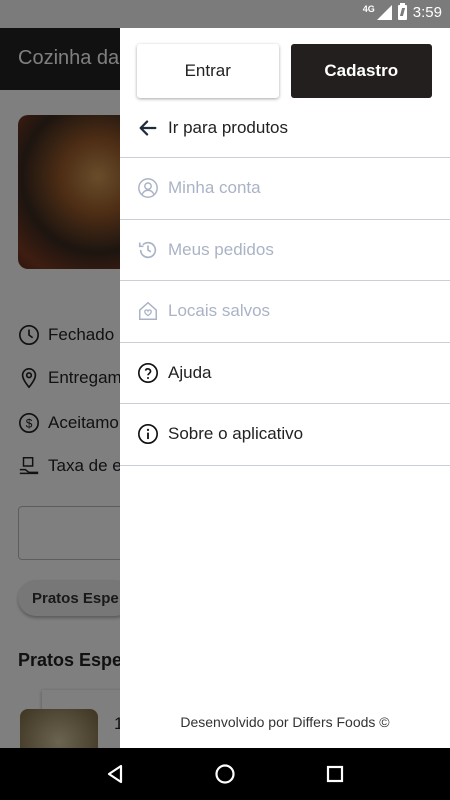 The width and height of the screenshot is (450, 800). I want to click on nav-back-button, so click(115, 774).